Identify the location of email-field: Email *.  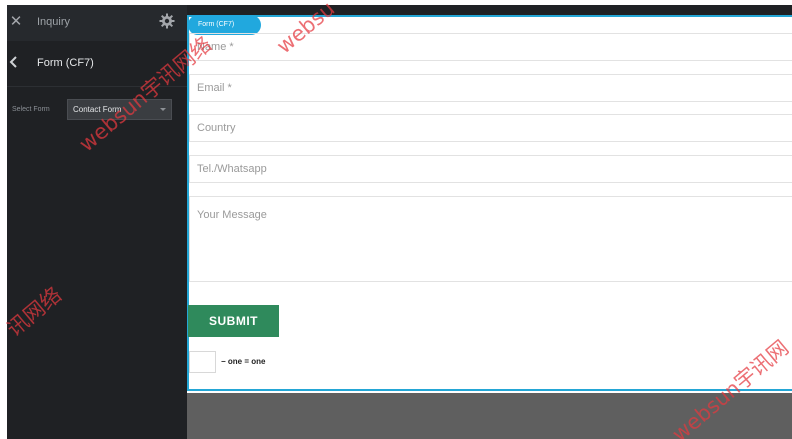
(490, 88).